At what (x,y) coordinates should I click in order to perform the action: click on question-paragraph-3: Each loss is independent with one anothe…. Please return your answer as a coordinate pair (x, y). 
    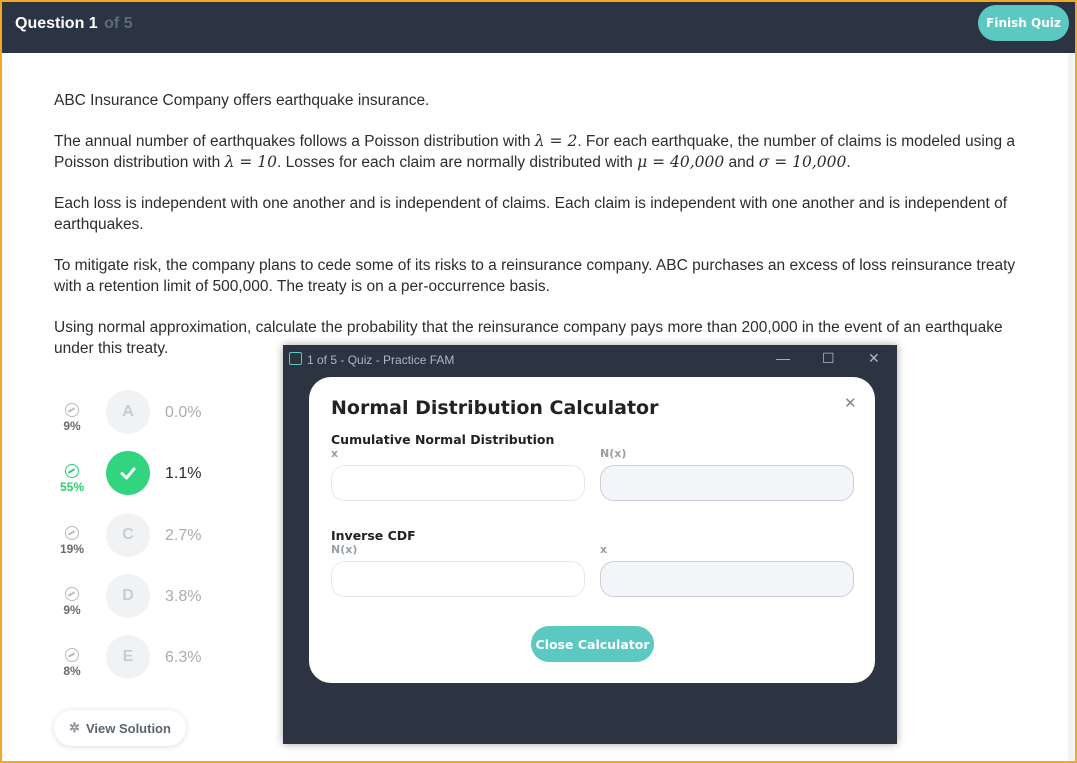
    Looking at the image, I should click on (531, 214).